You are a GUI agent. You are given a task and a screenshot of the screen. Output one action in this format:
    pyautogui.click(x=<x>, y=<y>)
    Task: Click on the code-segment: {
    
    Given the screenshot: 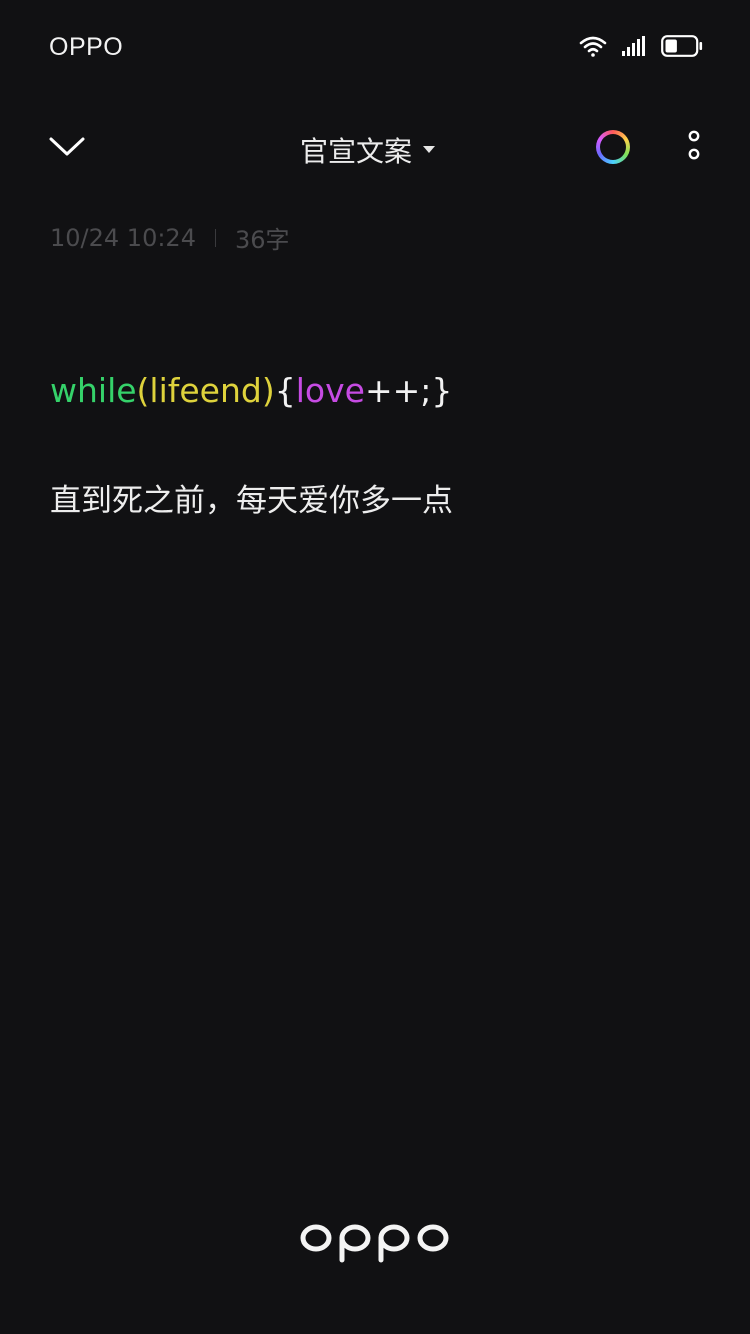 What is the action you would take?
    pyautogui.click(x=285, y=390)
    